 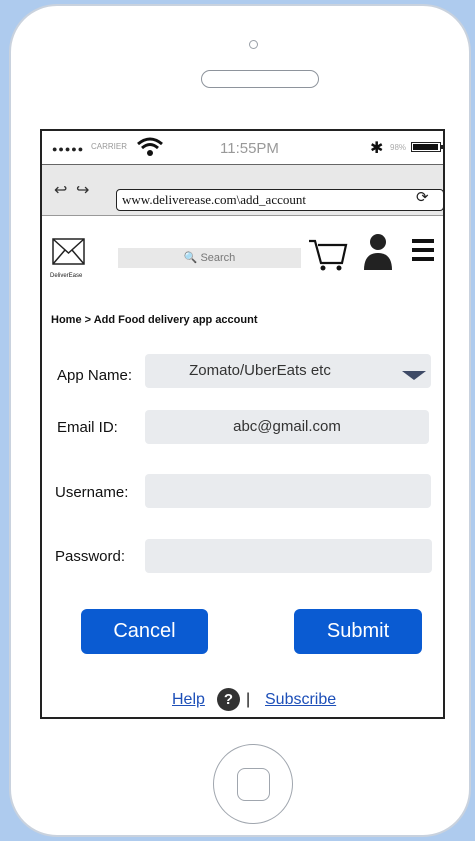 I want to click on username-field, so click(x=288, y=491).